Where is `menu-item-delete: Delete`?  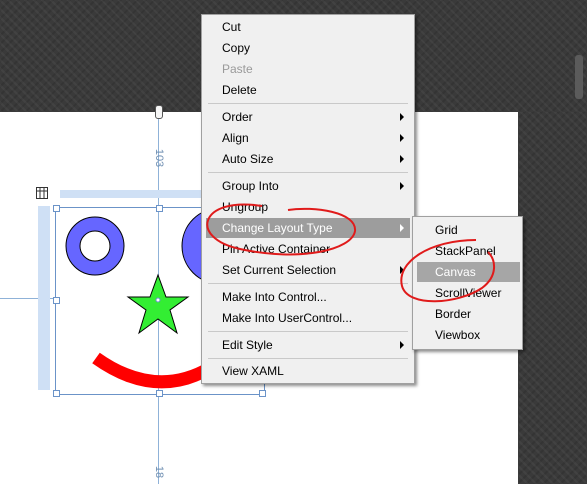 menu-item-delete: Delete is located at coordinates (308, 90).